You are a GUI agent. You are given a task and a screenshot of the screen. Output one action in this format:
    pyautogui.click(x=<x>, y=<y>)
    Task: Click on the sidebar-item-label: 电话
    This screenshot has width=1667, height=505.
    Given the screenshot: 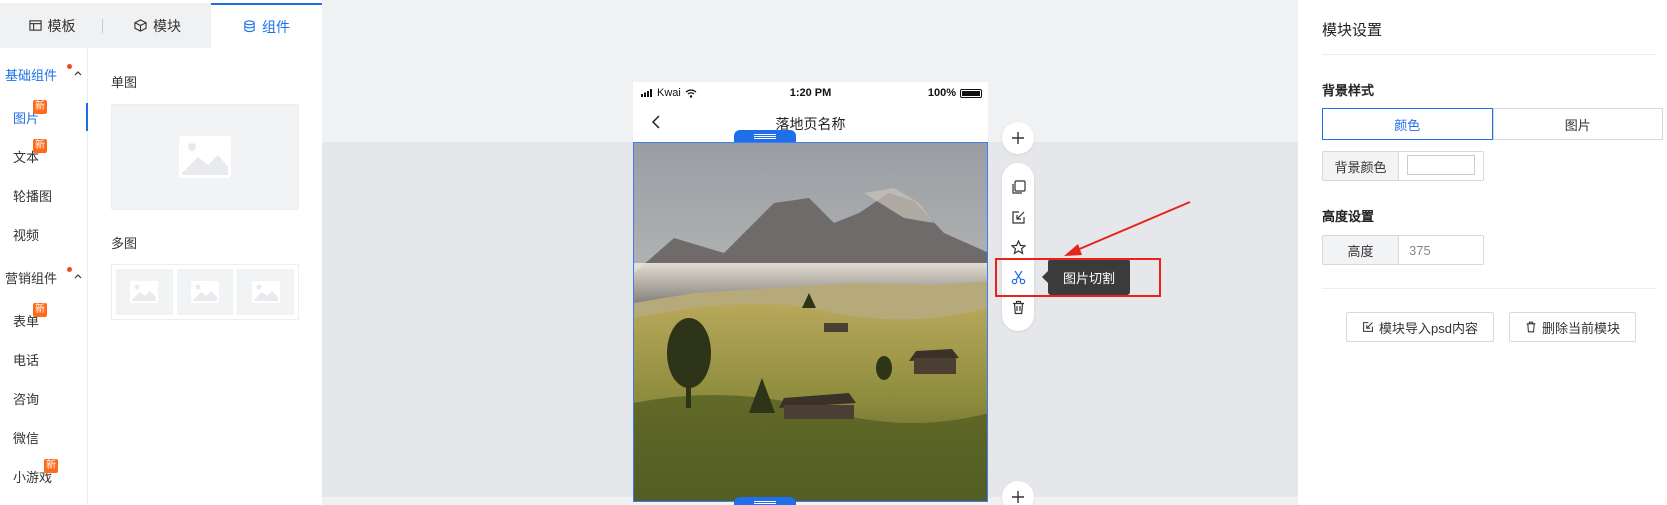 What is the action you would take?
    pyautogui.click(x=26, y=360)
    